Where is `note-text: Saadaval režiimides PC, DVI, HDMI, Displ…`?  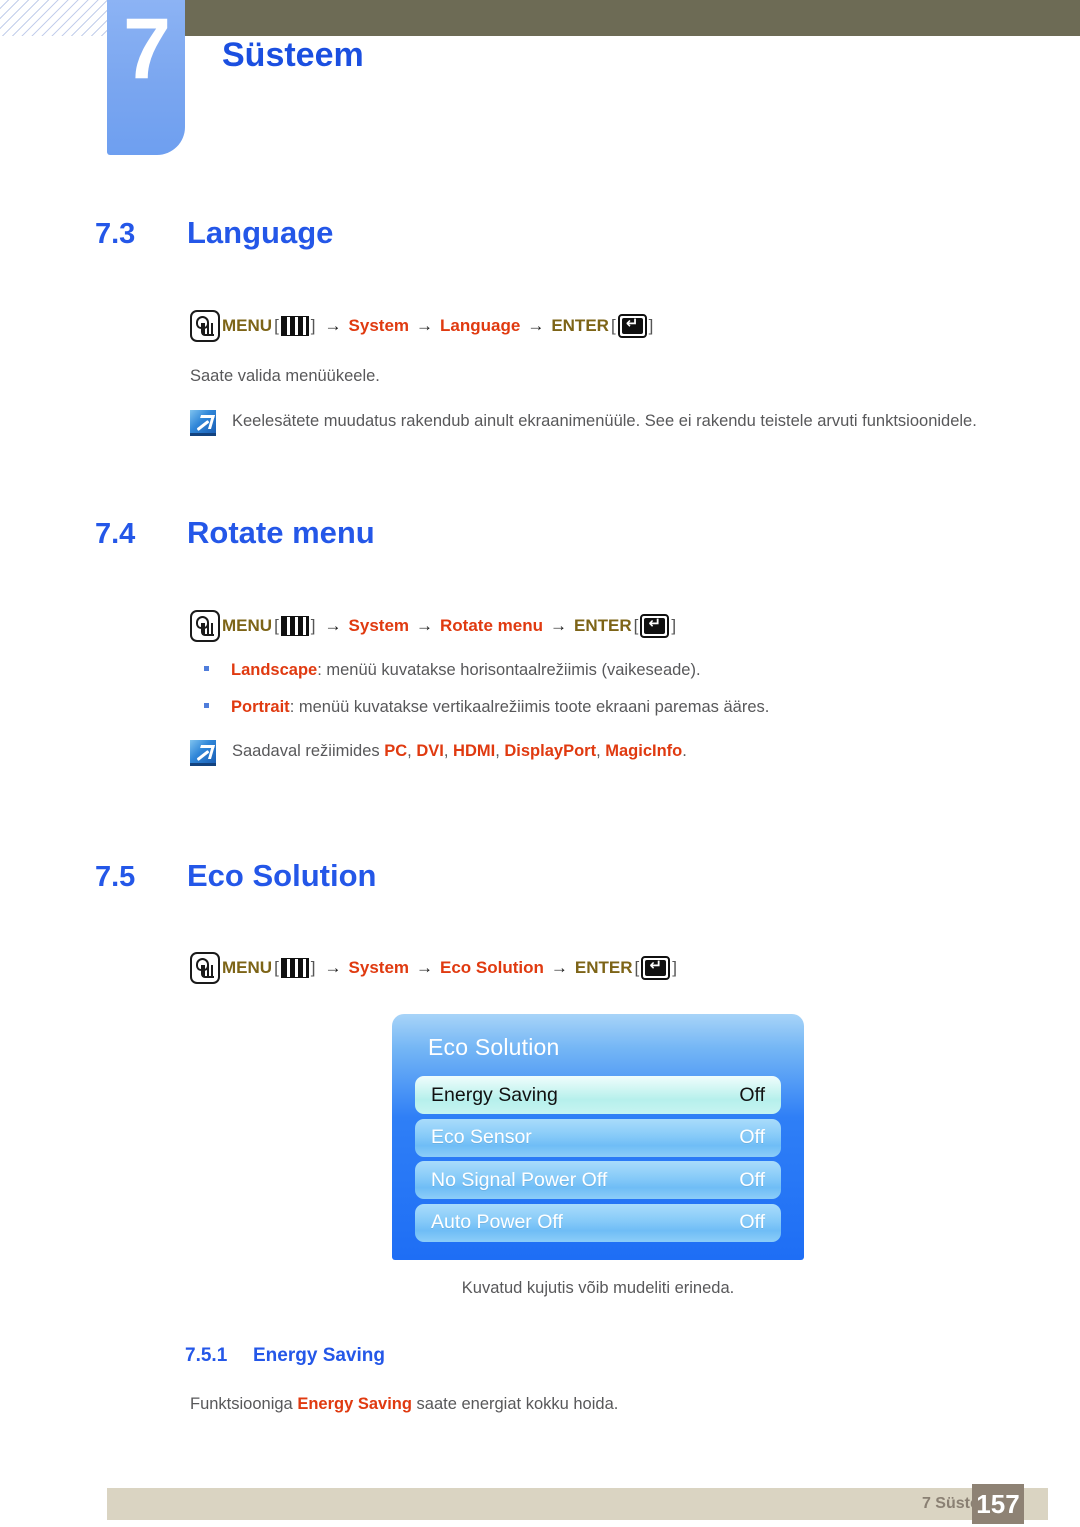
note-text: Saadaval režiimides PC, DVI, HDMI, Displ… is located at coordinates (459, 751).